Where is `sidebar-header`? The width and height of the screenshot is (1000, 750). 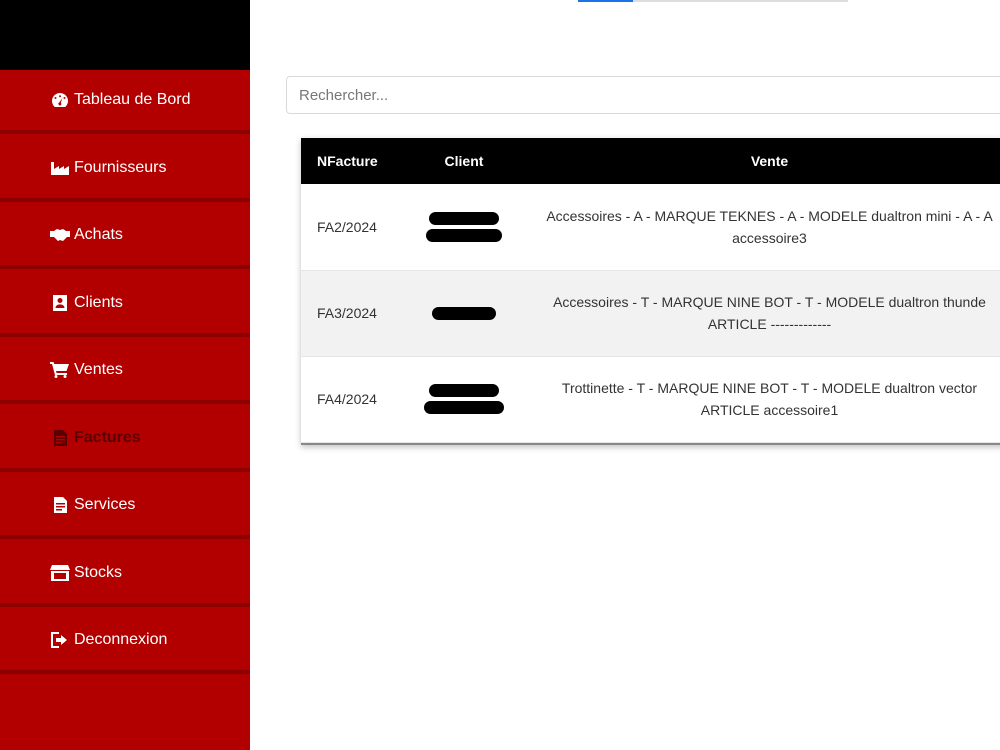
sidebar-header is located at coordinates (125, 35).